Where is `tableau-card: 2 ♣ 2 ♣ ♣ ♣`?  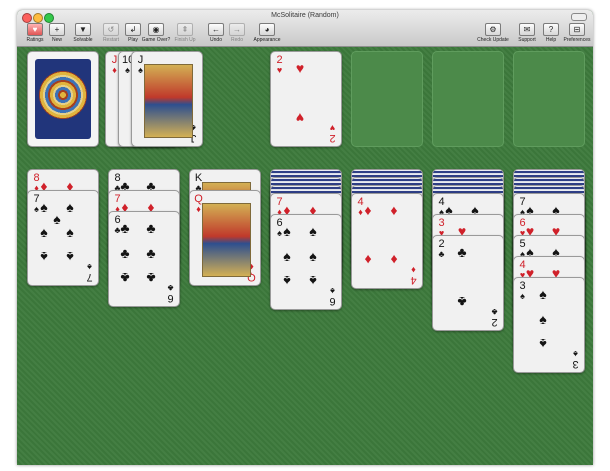 tableau-card: 2 ♣ 2 ♣ ♣ ♣ is located at coordinates (468, 283).